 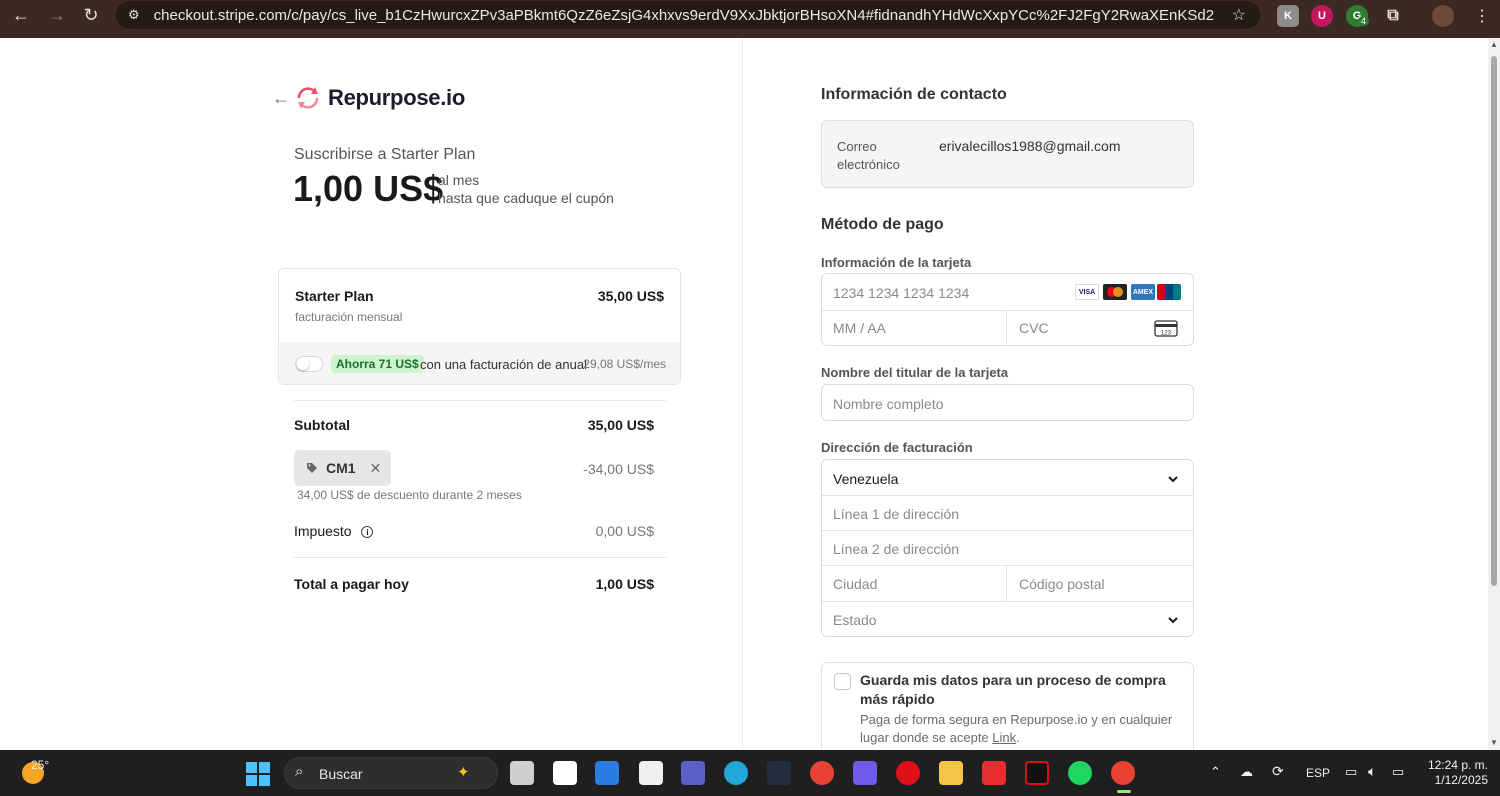 What do you see at coordinates (1166, 334) in the screenshot?
I see `svg-text: 123` at bounding box center [1166, 334].